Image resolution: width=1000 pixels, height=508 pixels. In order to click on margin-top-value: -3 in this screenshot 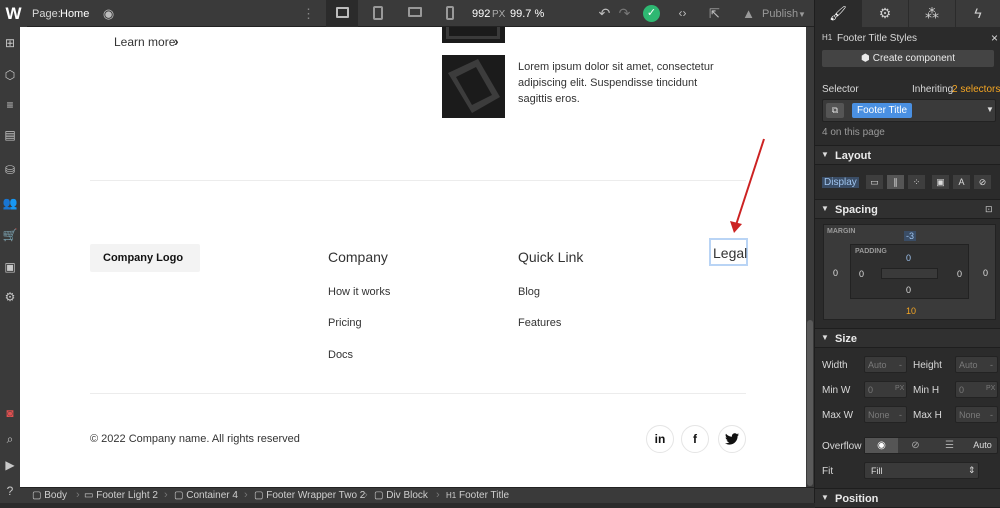, I will do `click(910, 236)`.